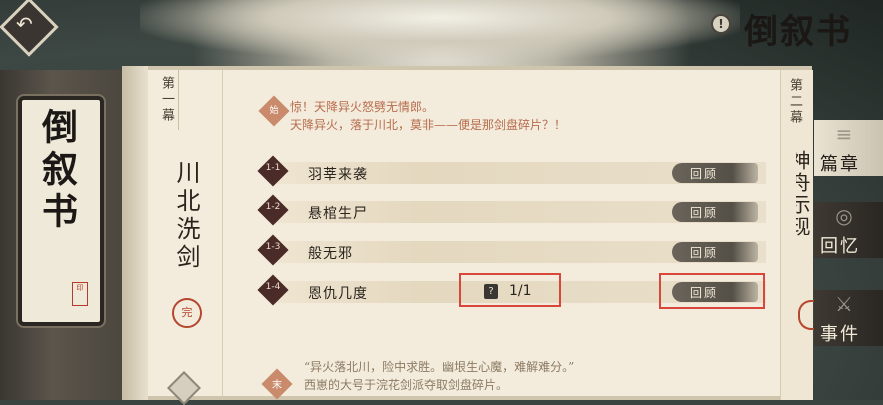 The height and width of the screenshot is (405, 883). I want to click on book-seal-icon: 印, so click(80, 294).